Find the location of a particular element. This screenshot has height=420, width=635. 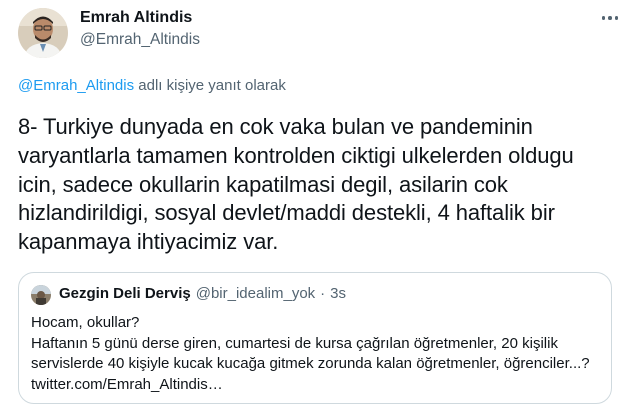

author-handle: @Emrah_Altindis is located at coordinates (140, 40).